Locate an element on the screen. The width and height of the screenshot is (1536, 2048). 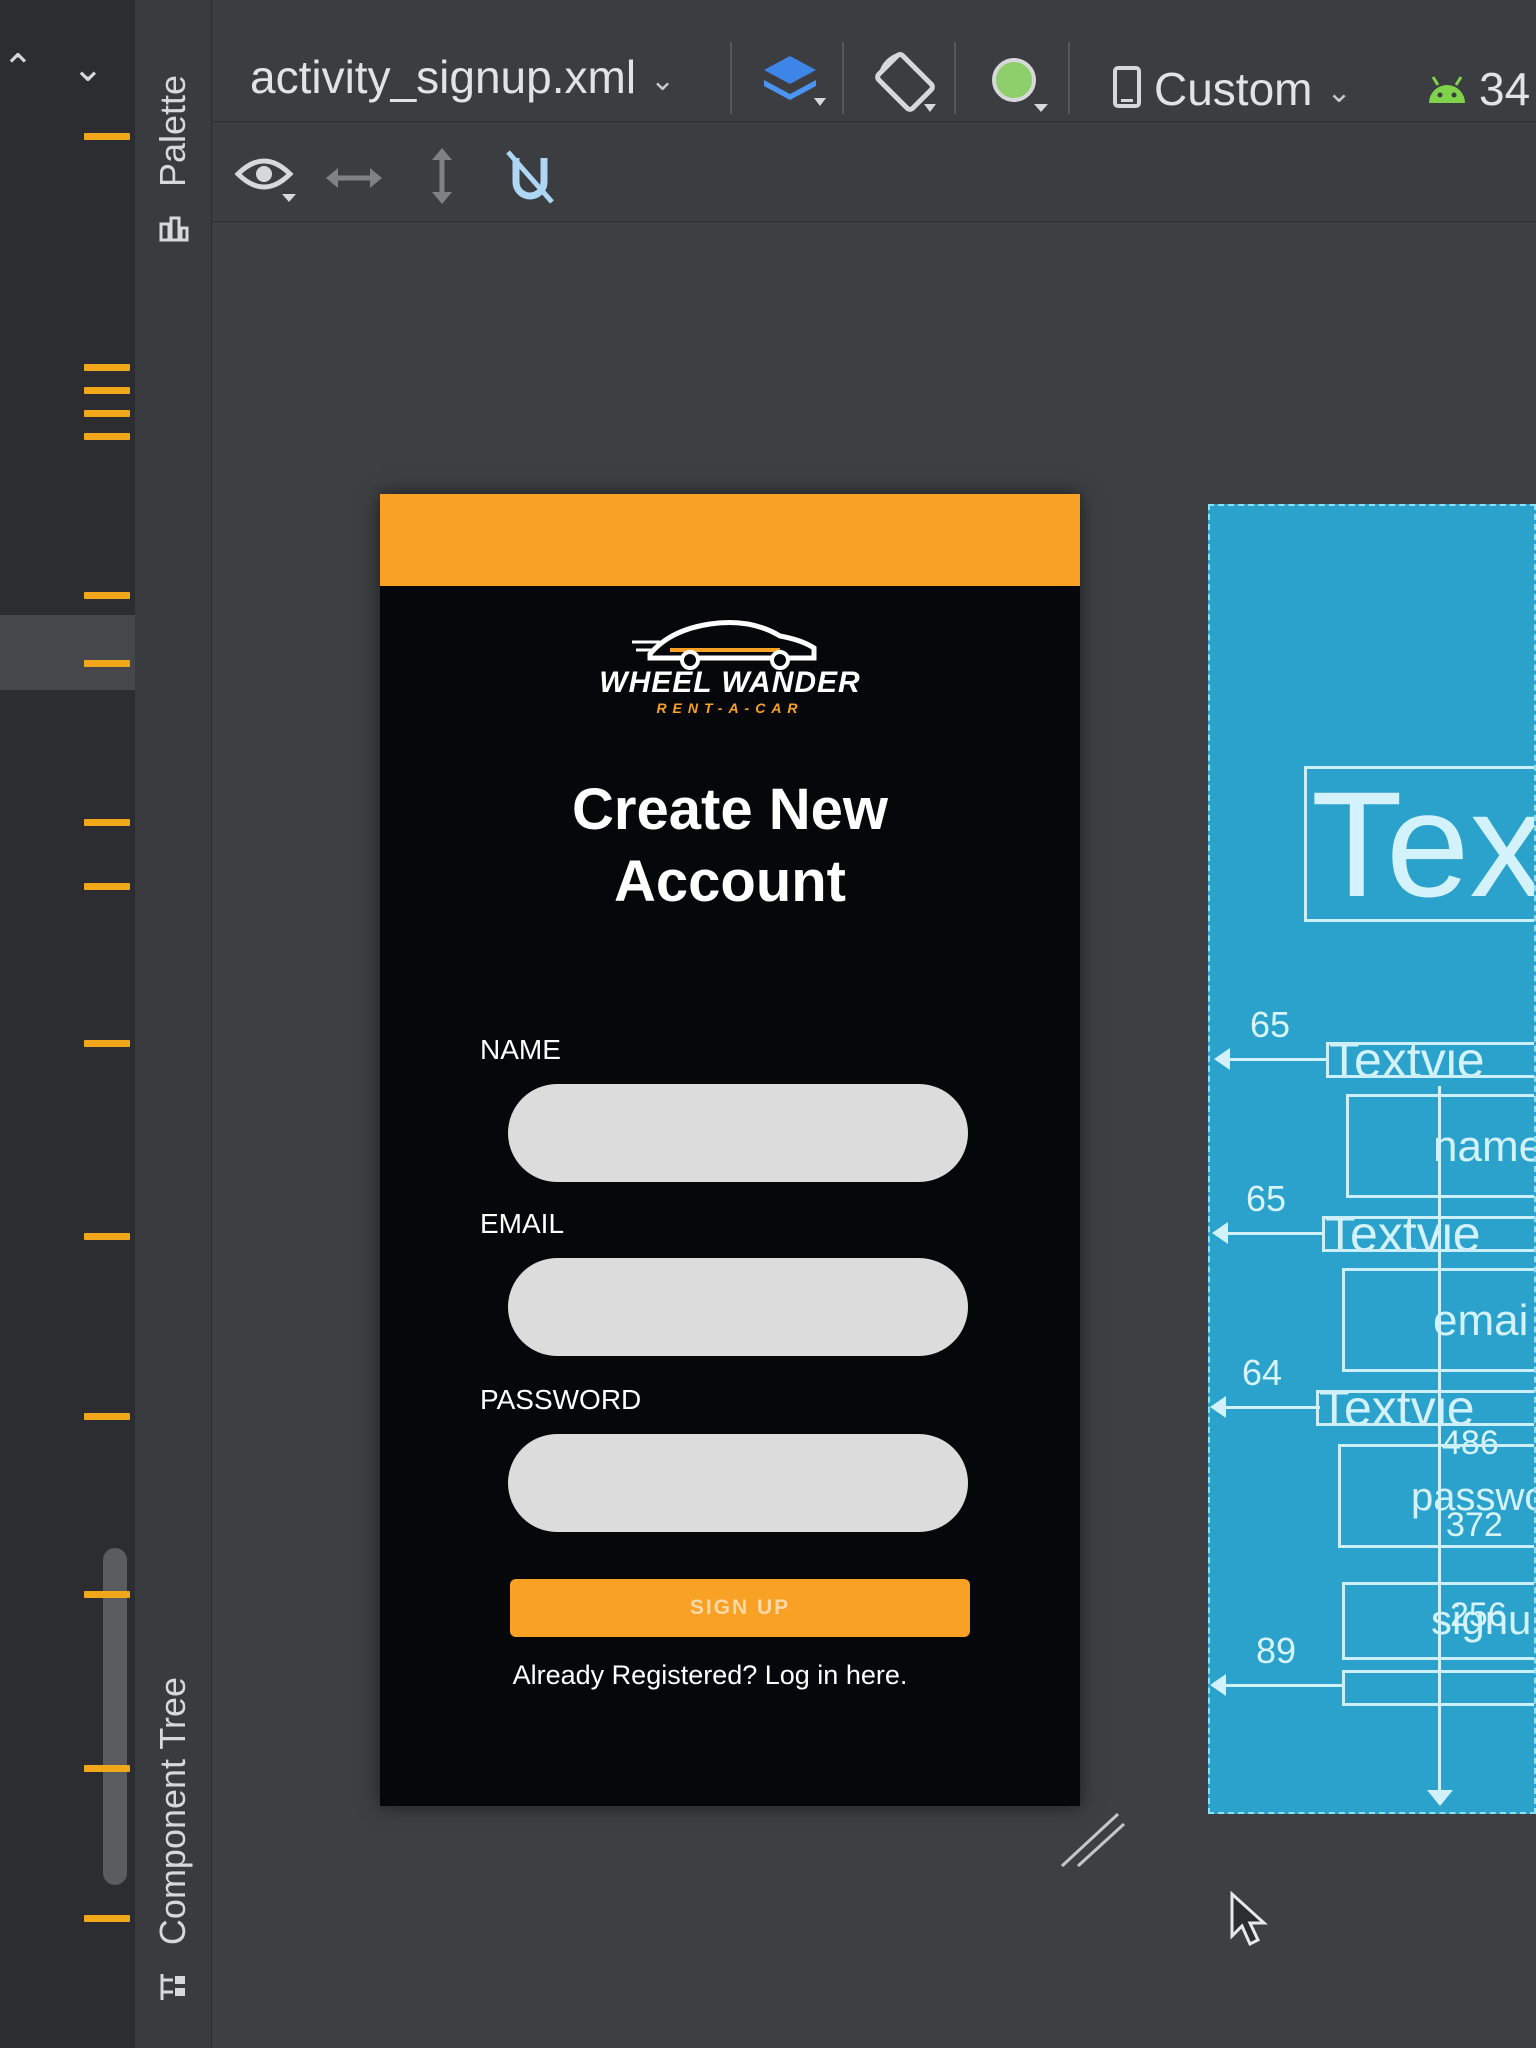
file-tab-label: activity_signup.xml is located at coordinates (443, 77).